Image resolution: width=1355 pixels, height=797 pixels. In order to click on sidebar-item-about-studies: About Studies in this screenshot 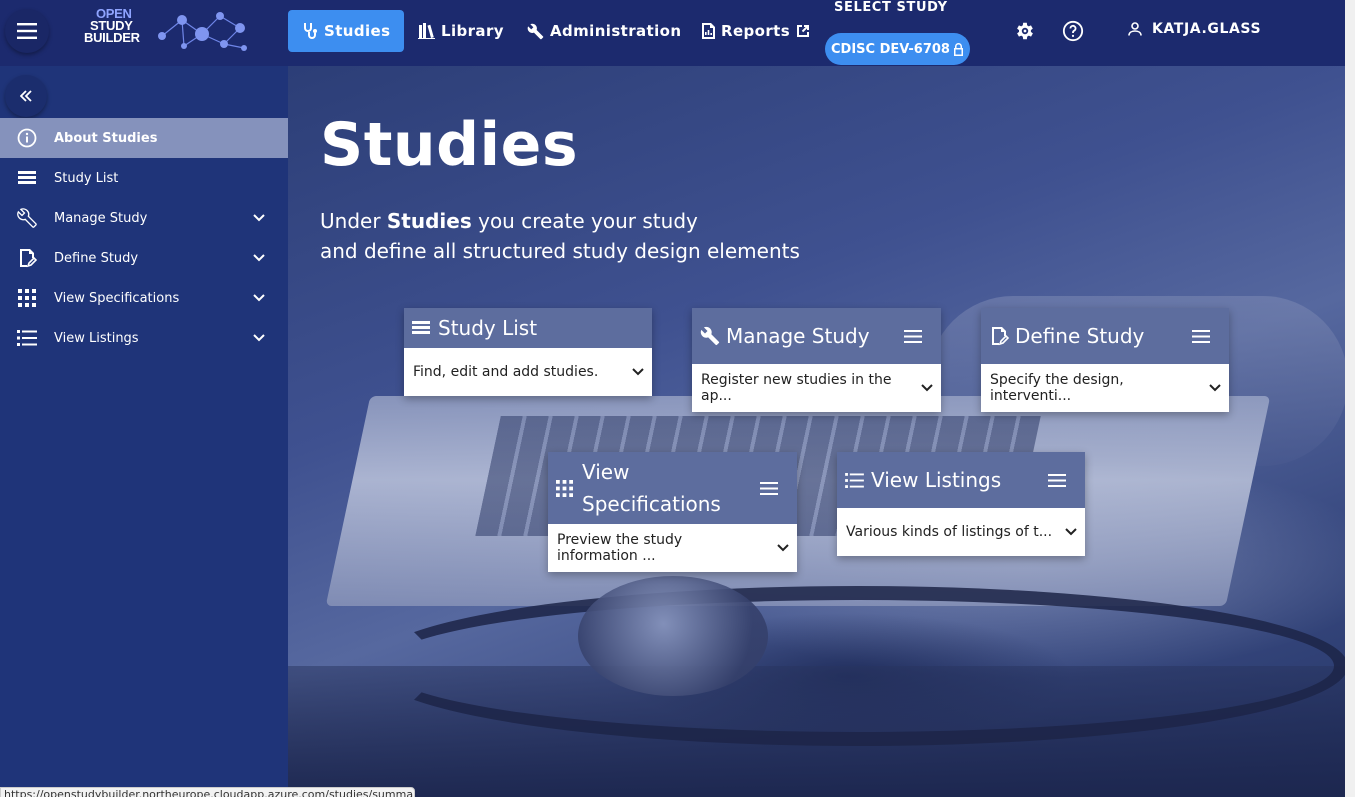, I will do `click(144, 138)`.